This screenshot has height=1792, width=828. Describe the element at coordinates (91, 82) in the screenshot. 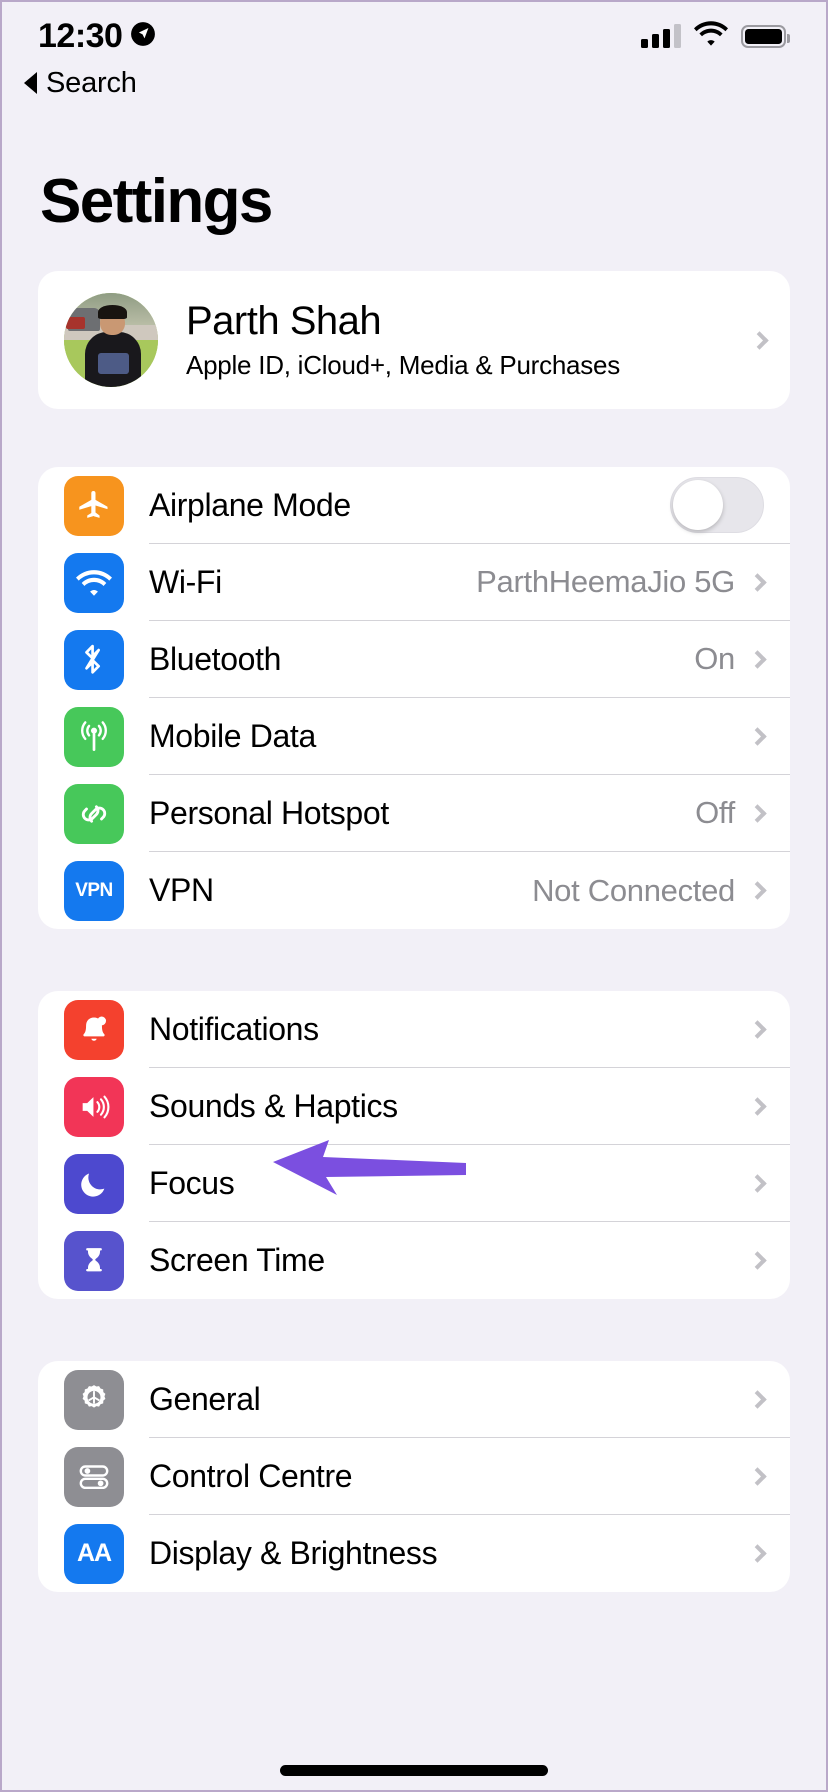

I see `back-label: Search` at that location.